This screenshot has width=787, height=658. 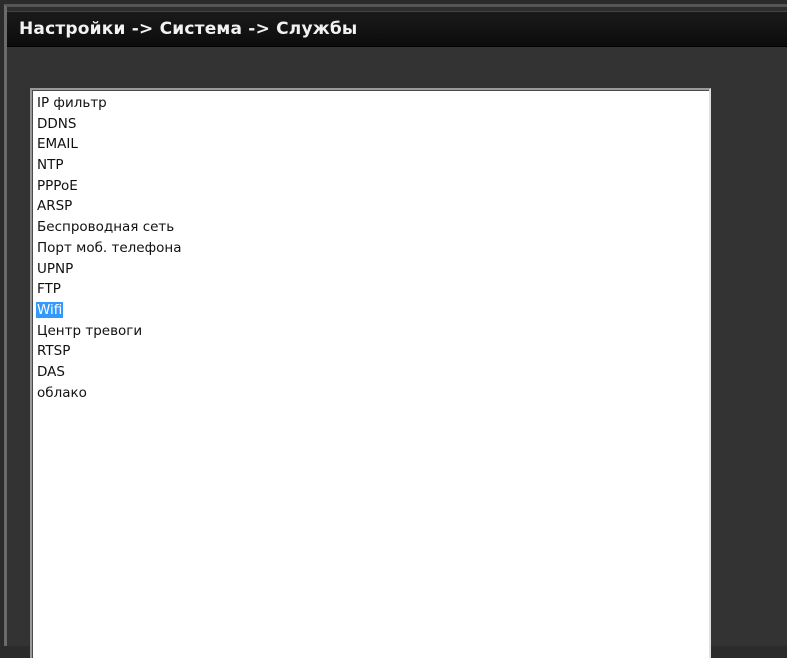 I want to click on list-item-label: ARSP, so click(x=55, y=206).